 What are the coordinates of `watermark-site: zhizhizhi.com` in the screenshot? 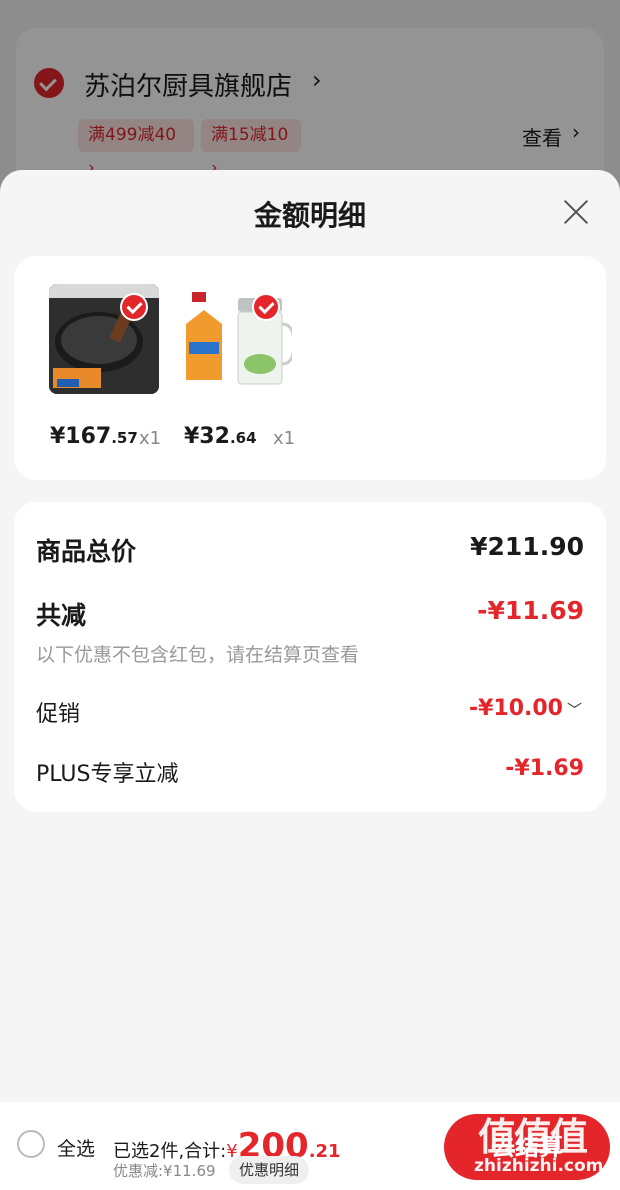 It's located at (539, 1166).